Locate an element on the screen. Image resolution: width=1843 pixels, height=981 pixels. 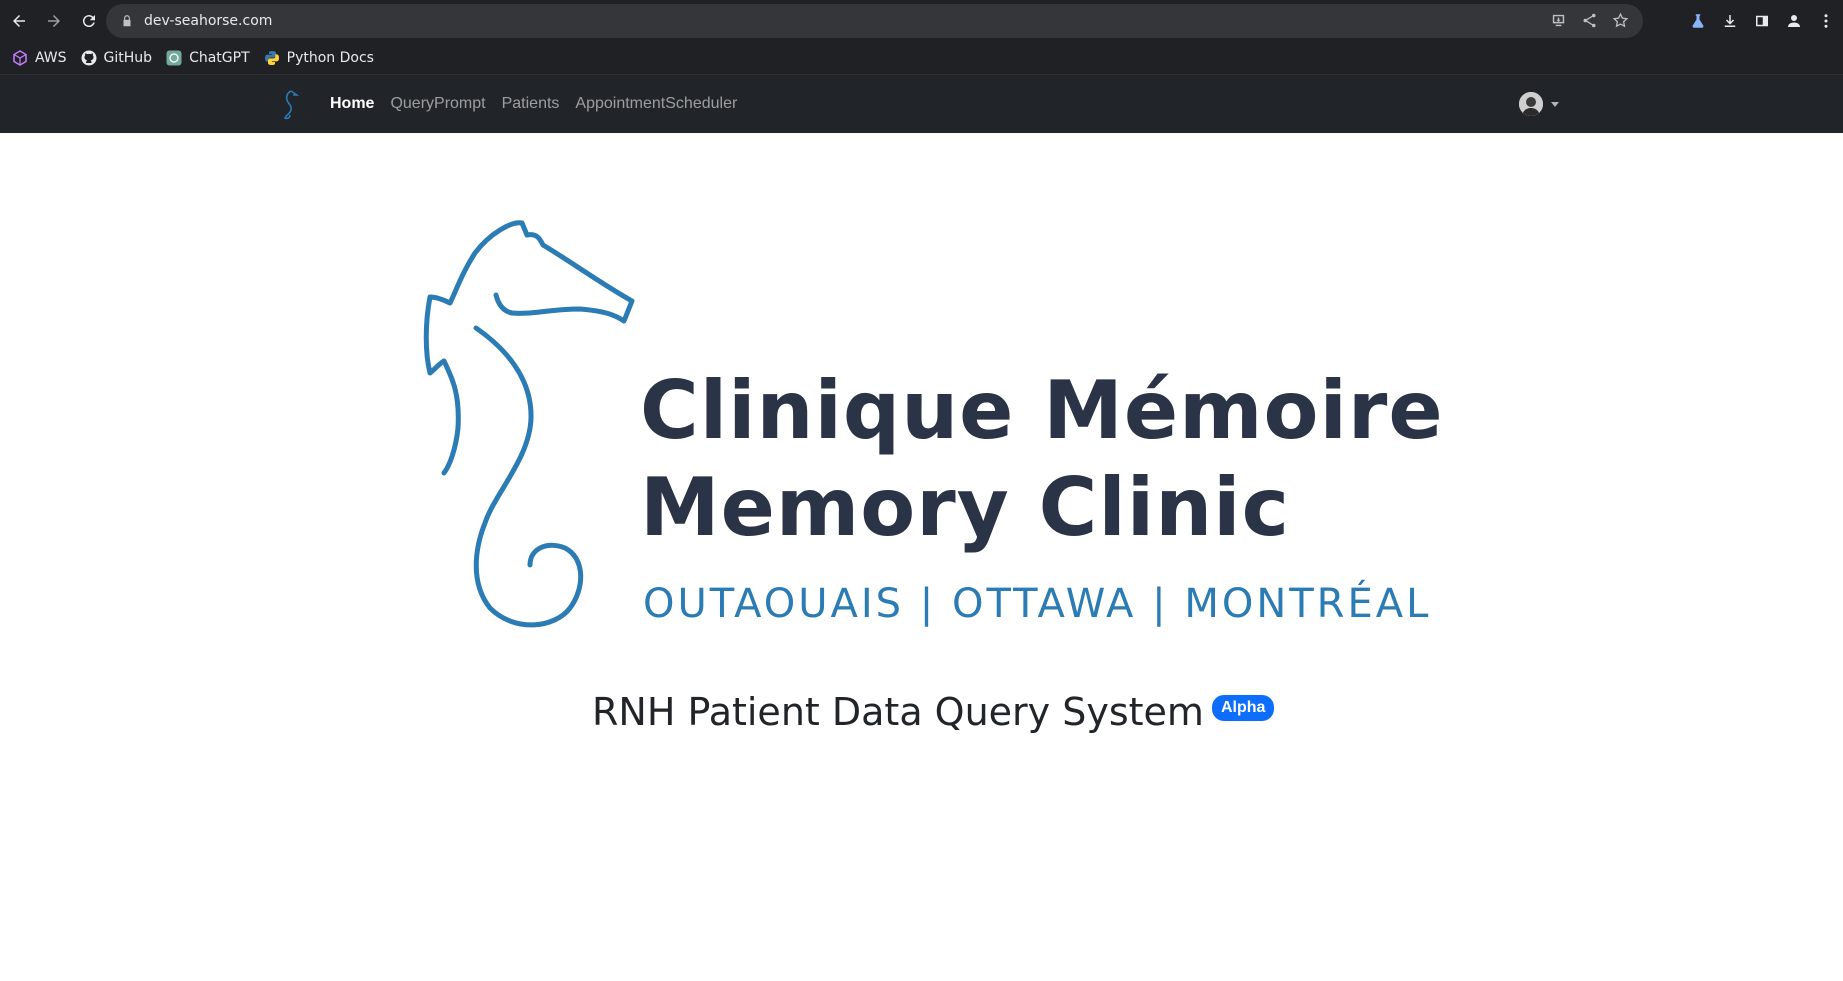
bookmarks-bar: AWS GitHub ChatGPT Python Docs is located at coordinates (921, 58).